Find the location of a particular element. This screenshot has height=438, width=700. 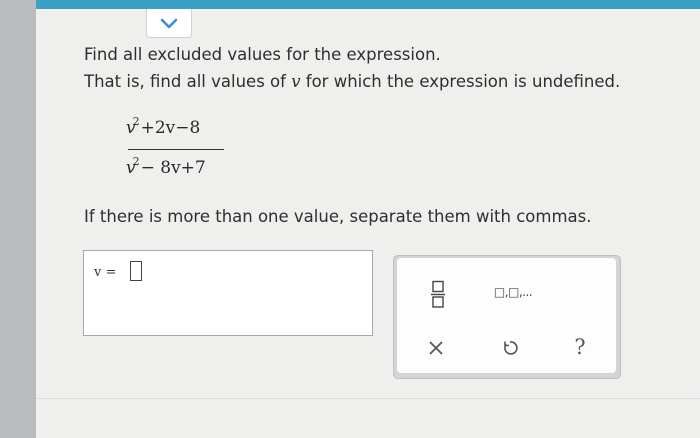

undo-icon is located at coordinates (511, 348).